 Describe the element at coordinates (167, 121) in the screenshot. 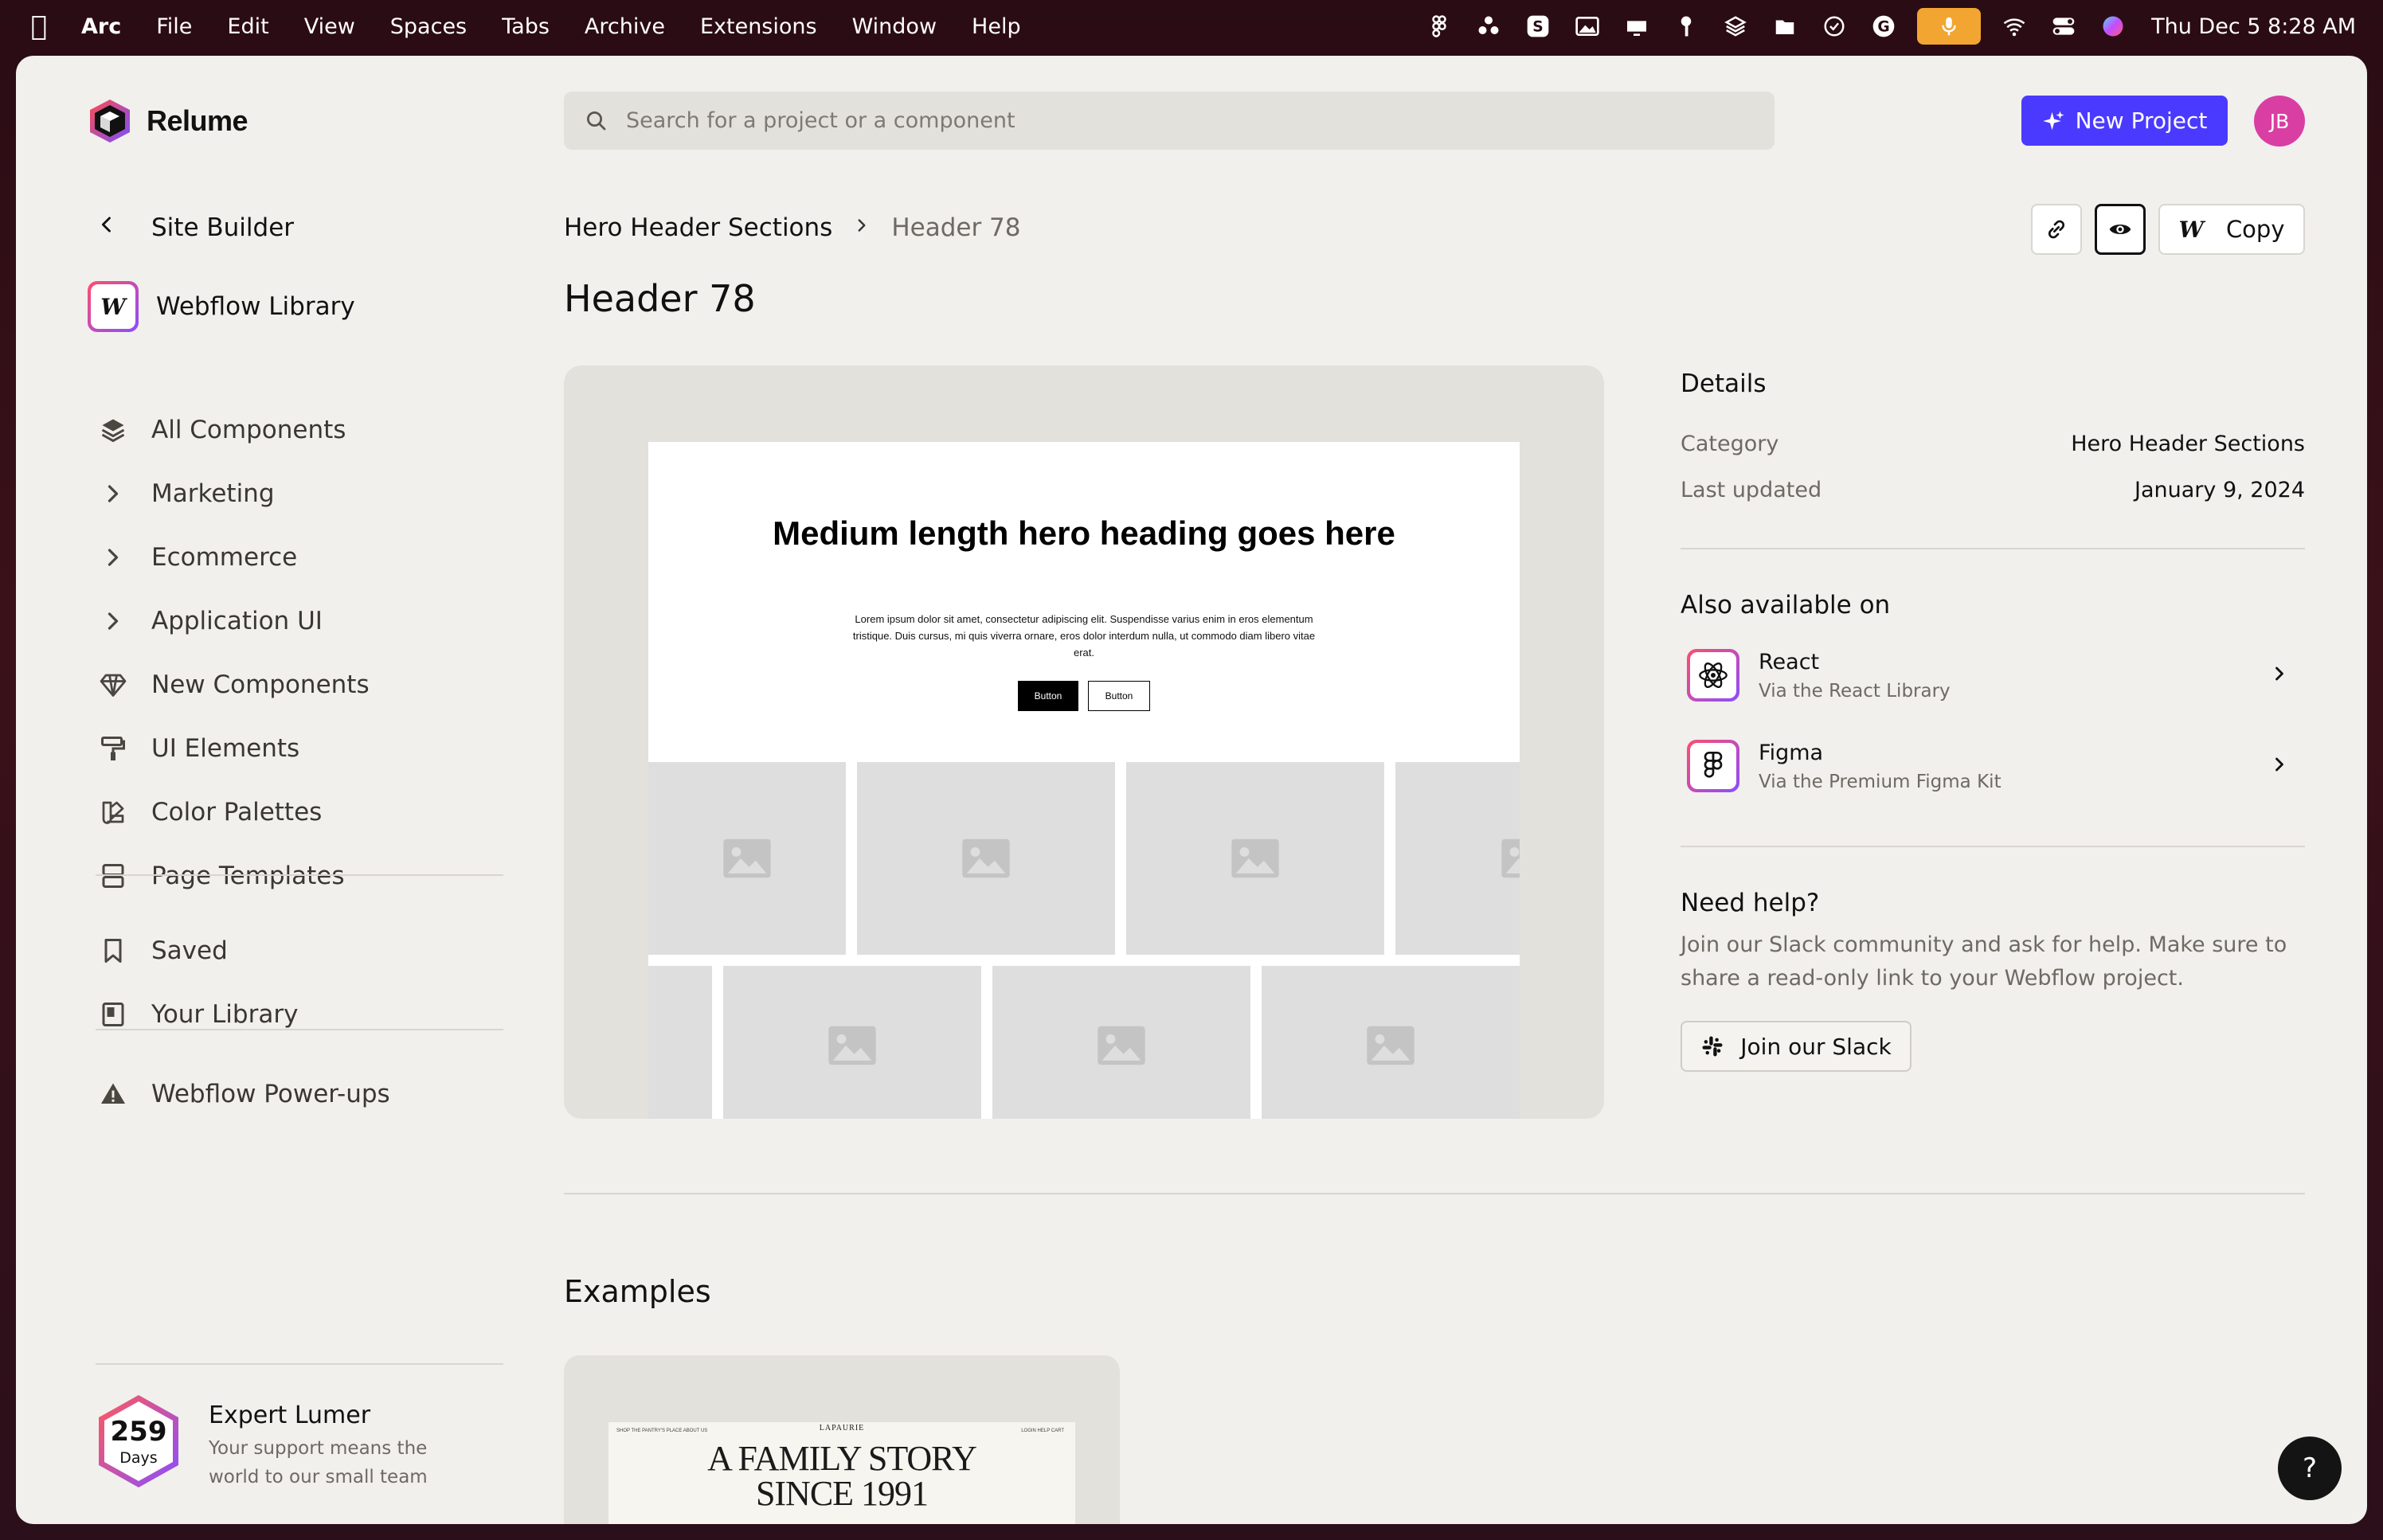

I see `relume-logo: Relume` at that location.